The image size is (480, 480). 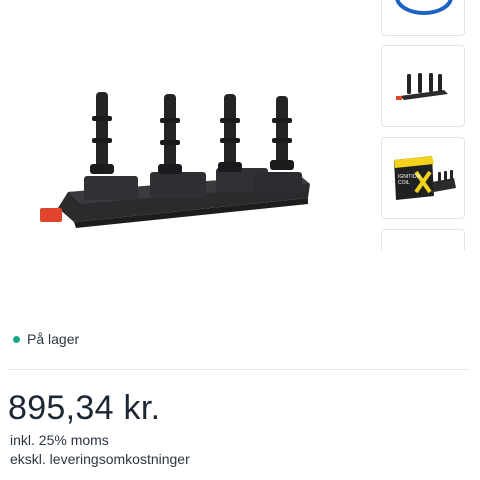 I want to click on box-text-line2: COIL, so click(x=404, y=183).